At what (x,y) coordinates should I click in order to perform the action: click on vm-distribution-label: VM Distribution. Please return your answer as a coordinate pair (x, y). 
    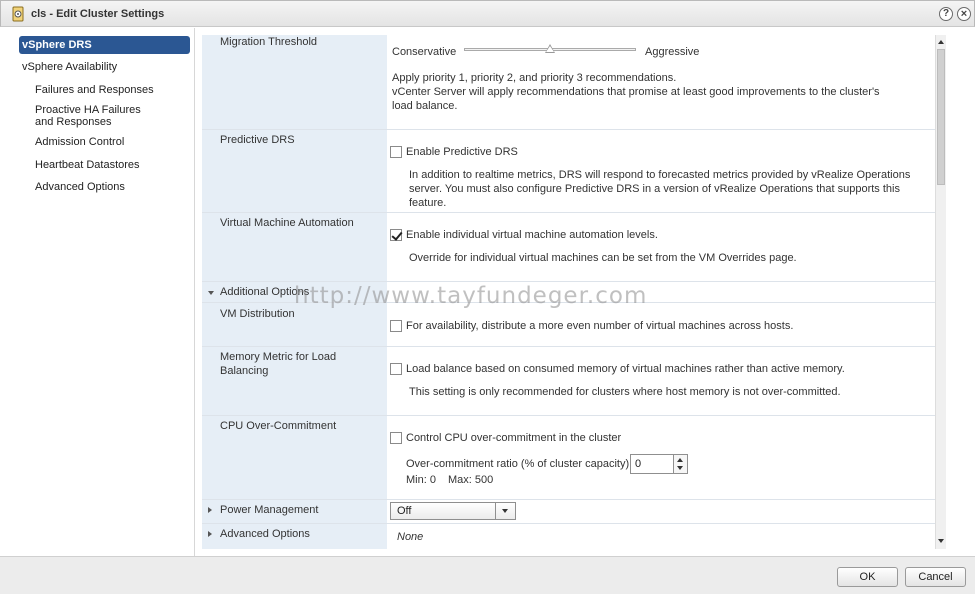
    Looking at the image, I should click on (257, 314).